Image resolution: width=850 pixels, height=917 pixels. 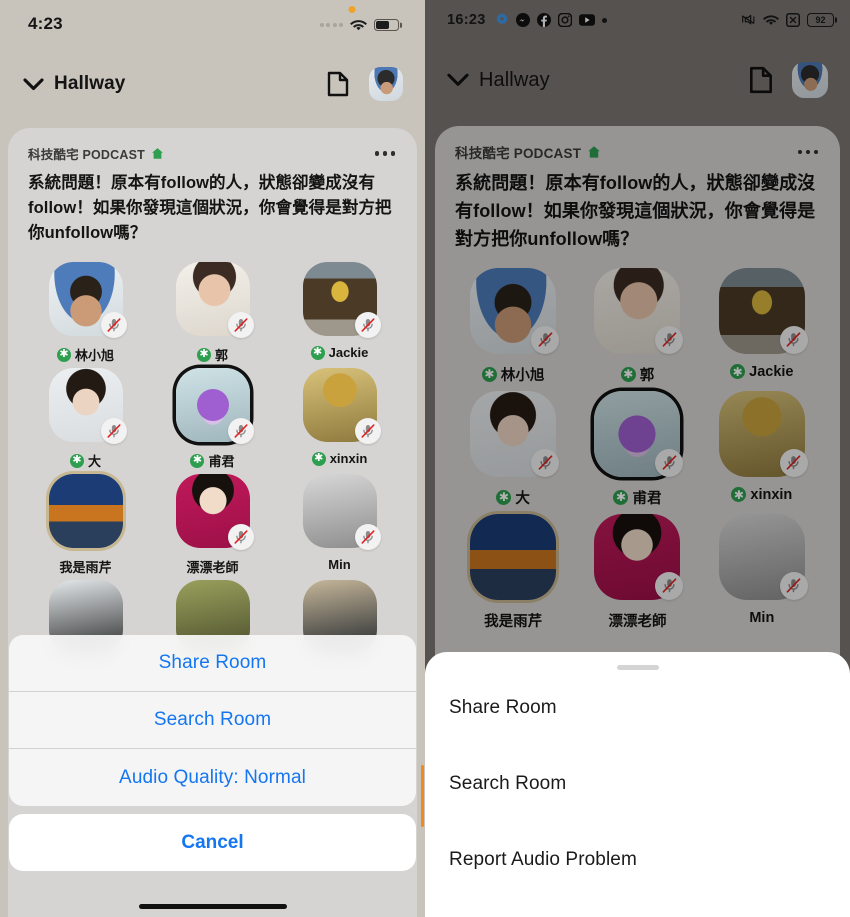 I want to click on participant-name-text: xinxin, so click(x=348, y=459).